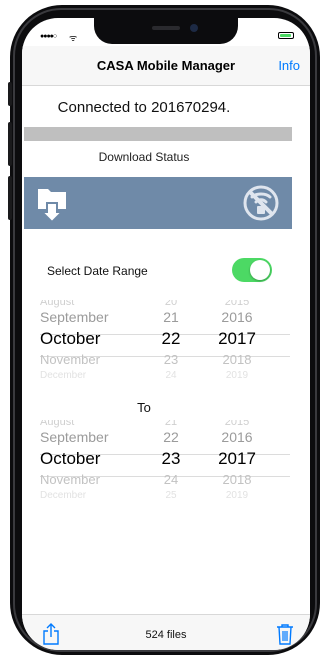 Image resolution: width=324 pixels, height=658 pixels. I want to click on picker-option: 20, so click(171, 304).